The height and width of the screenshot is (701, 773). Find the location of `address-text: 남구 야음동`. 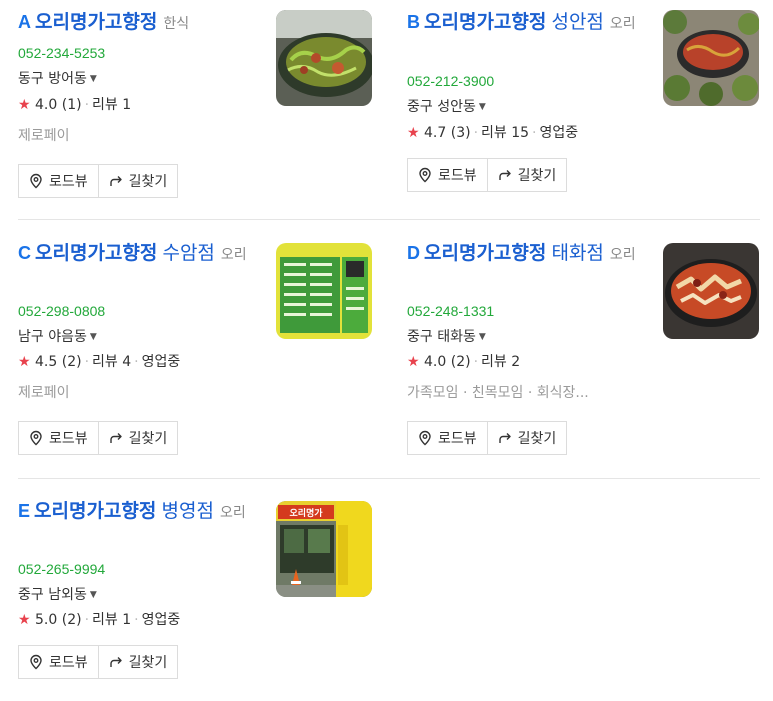

address-text: 남구 야음동 is located at coordinates (52, 337).